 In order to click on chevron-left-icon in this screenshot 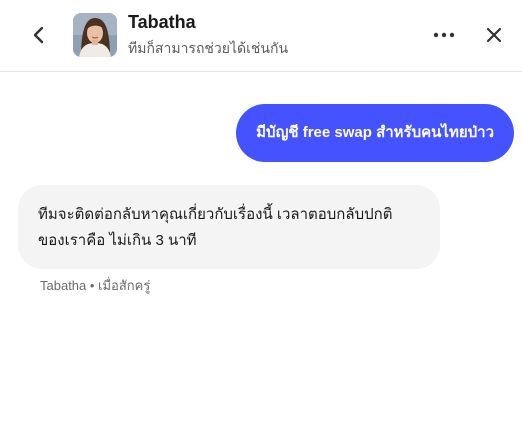, I will do `click(38, 35)`.